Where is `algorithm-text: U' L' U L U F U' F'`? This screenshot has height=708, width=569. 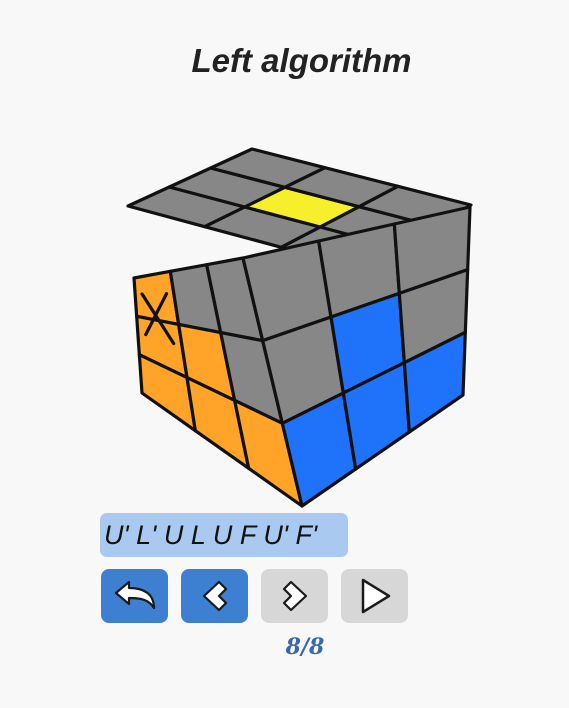 algorithm-text: U' L' U L U F U' F' is located at coordinates (224, 535).